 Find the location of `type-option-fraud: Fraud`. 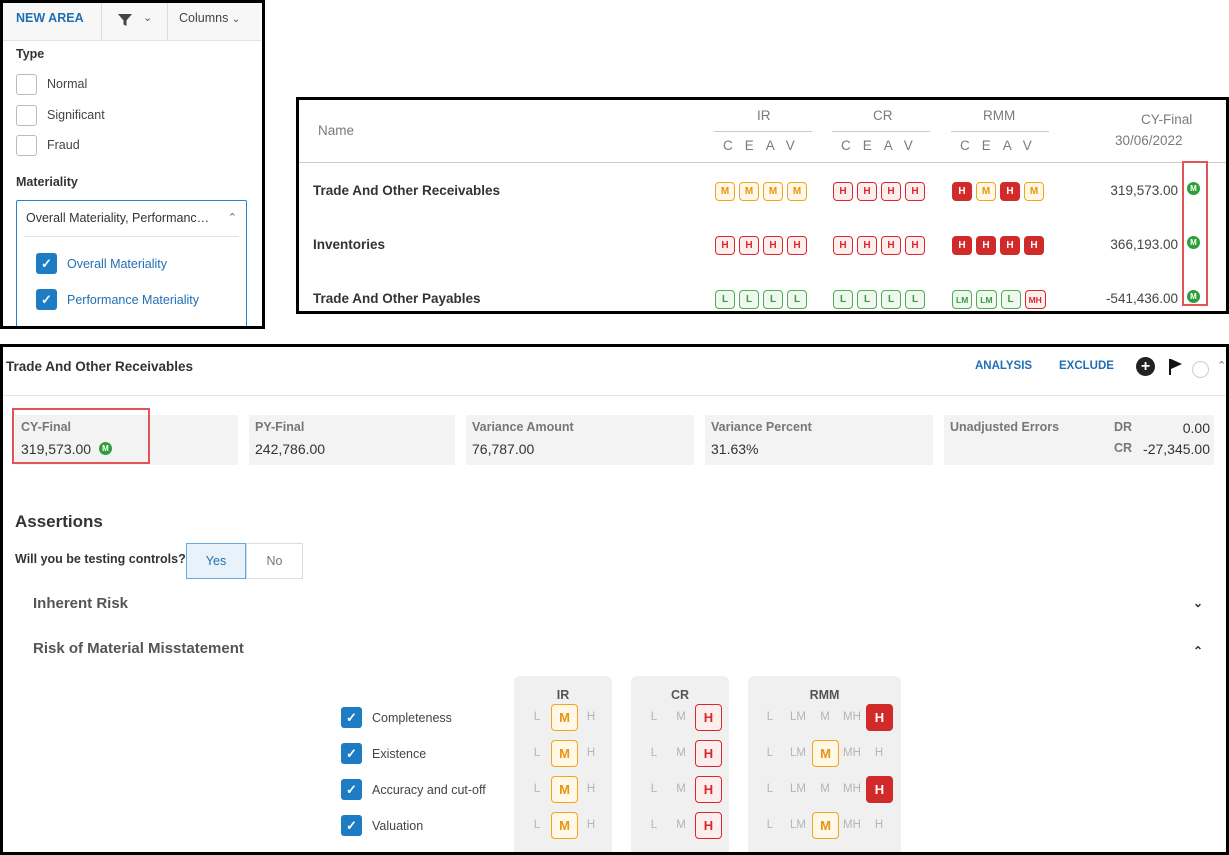

type-option-fraud: Fraud is located at coordinates (48, 145).